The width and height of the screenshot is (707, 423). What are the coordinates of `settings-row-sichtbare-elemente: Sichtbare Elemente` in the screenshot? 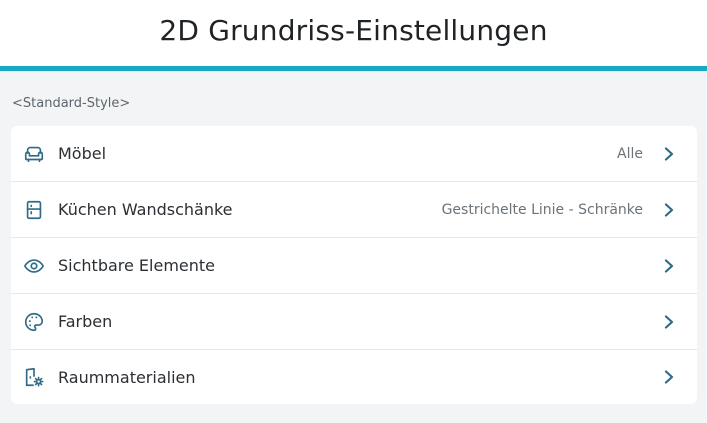 It's located at (354, 266).